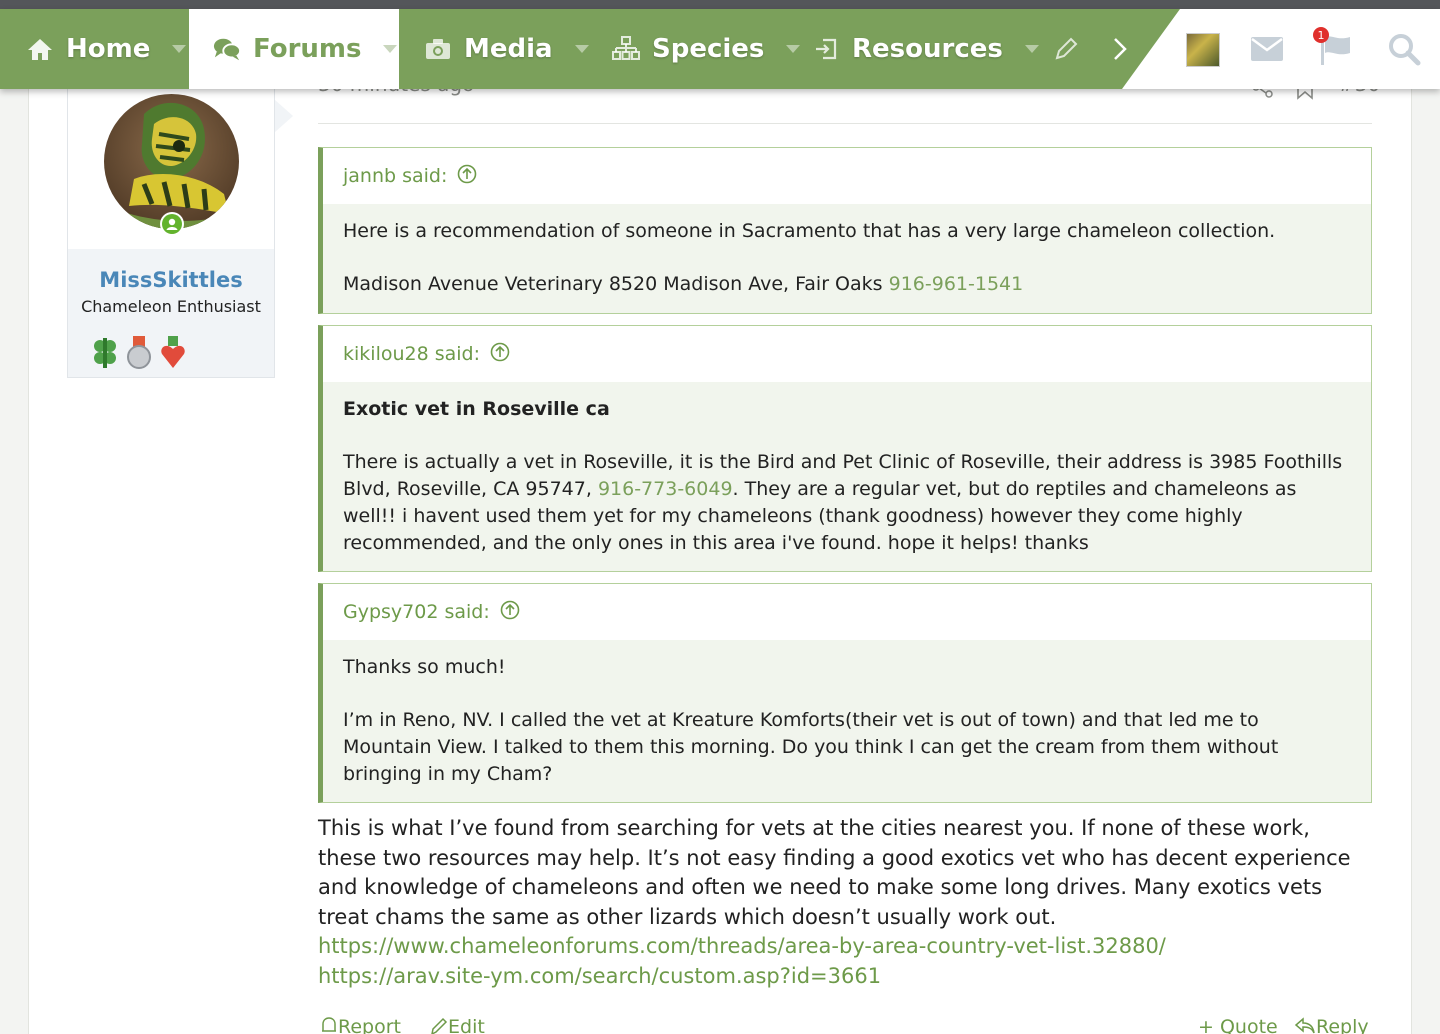  What do you see at coordinates (466, 1025) in the screenshot?
I see `edit-label: Edit` at bounding box center [466, 1025].